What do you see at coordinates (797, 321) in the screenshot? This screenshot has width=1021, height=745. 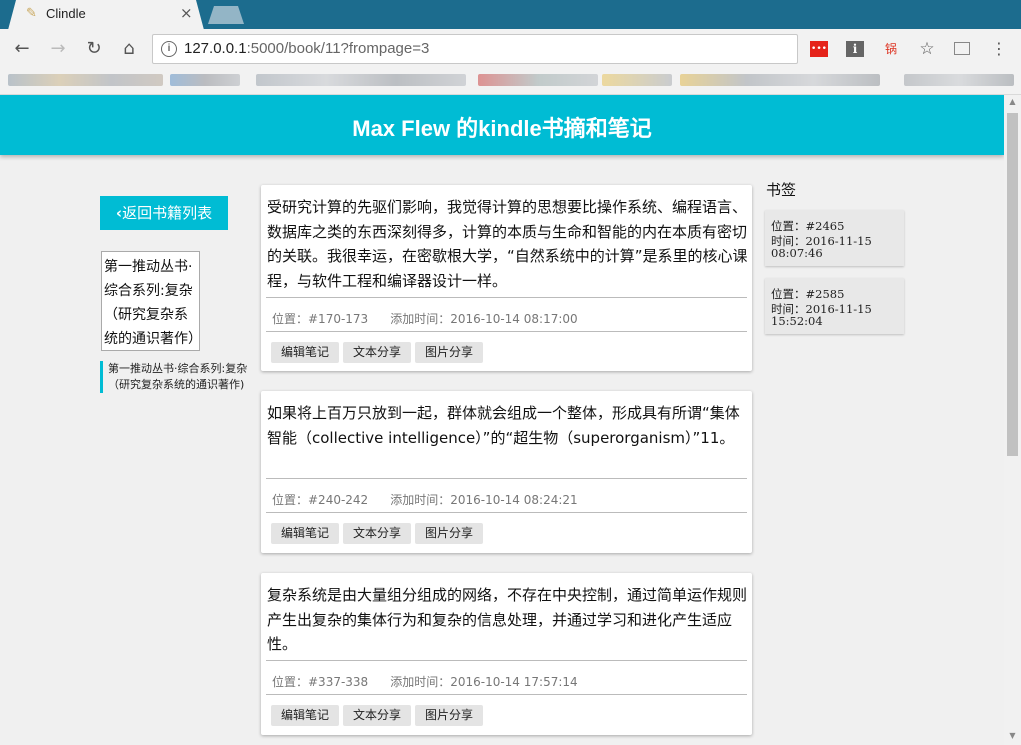 I see `bookmark-clock: 15:52:04` at bounding box center [797, 321].